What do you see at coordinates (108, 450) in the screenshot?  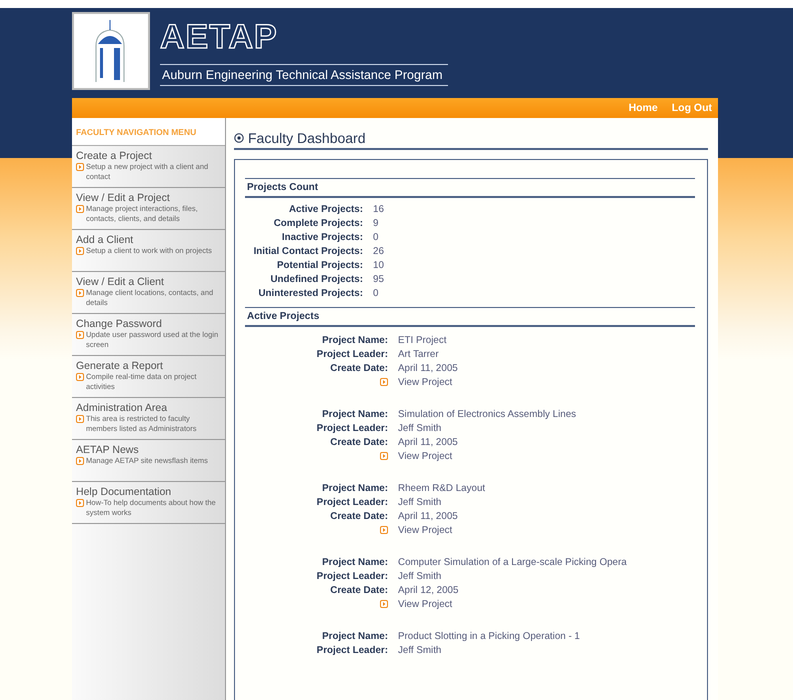 I see `item-title: AETAP News` at bounding box center [108, 450].